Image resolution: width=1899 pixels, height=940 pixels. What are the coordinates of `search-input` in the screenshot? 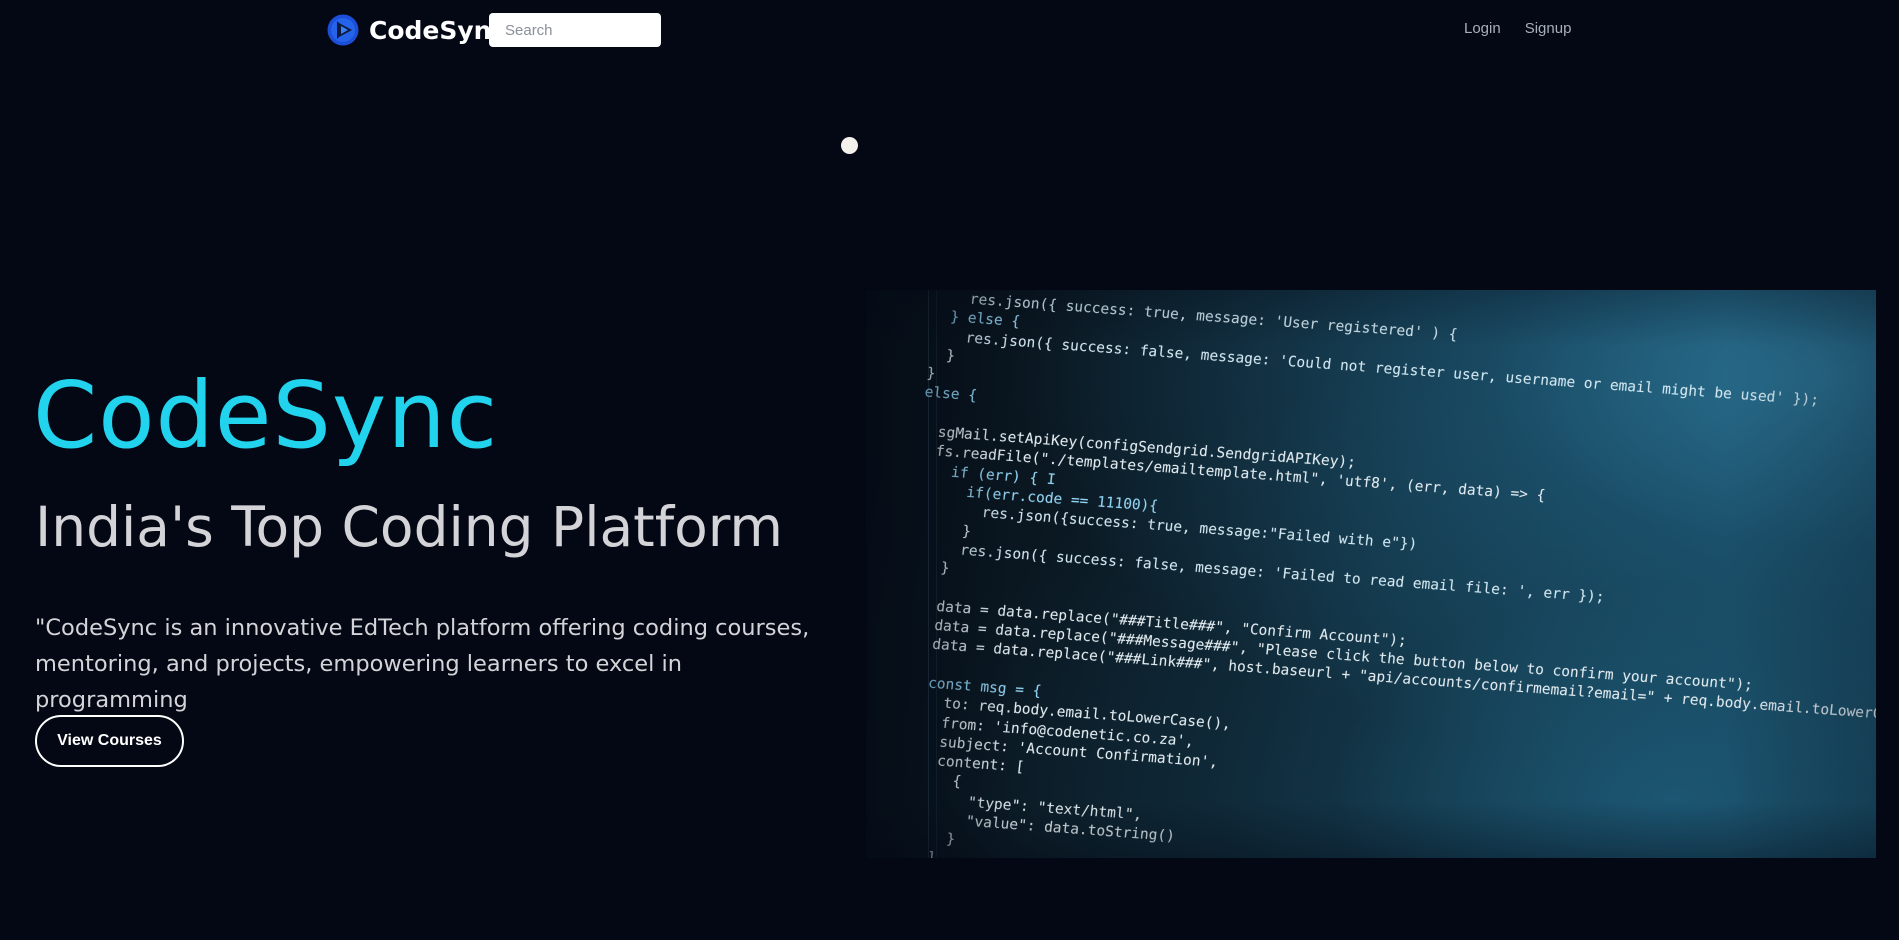 It's located at (575, 30).